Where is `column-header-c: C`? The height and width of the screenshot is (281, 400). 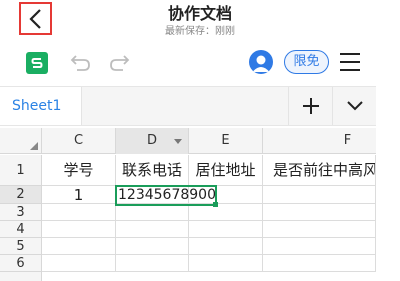
column-header-c: C is located at coordinates (79, 141).